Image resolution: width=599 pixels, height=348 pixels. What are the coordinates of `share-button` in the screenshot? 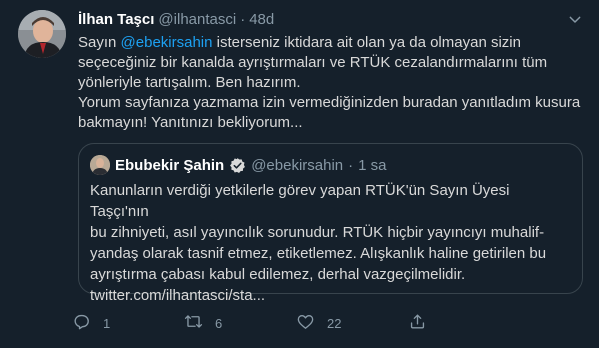 It's located at (423, 323).